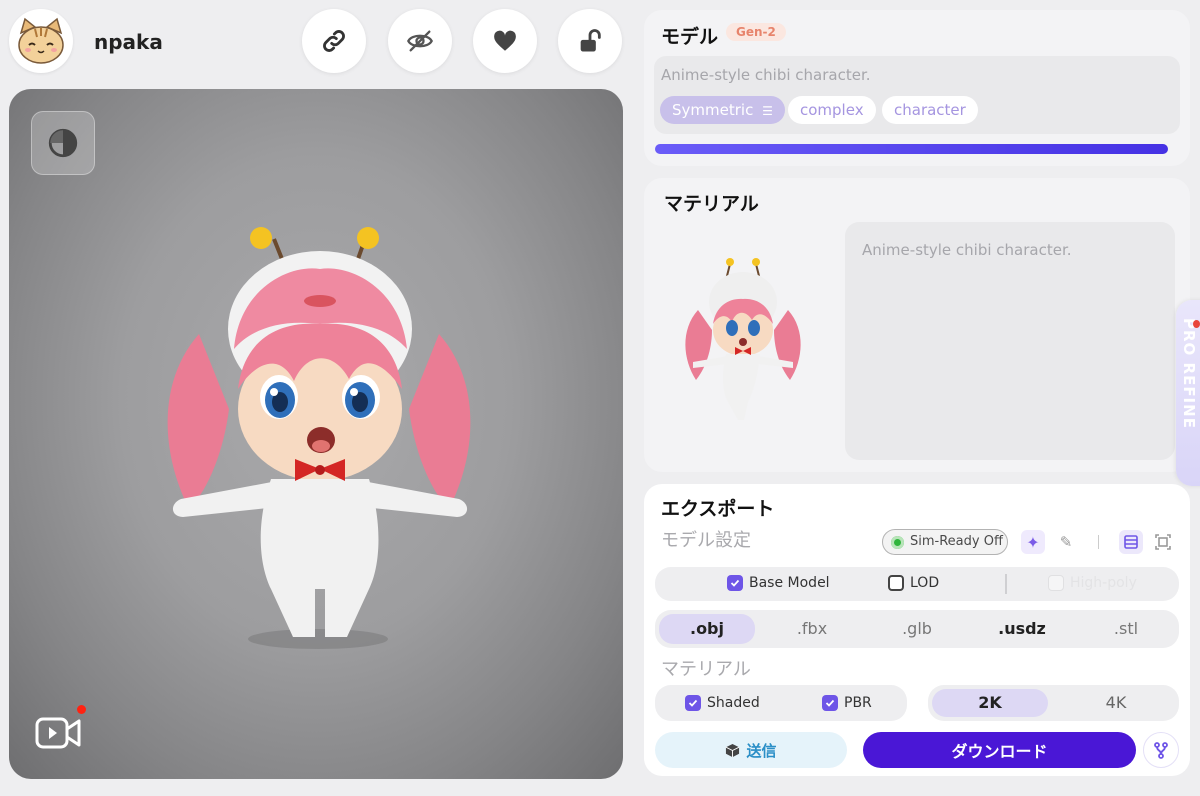  I want to click on ai-enhance-button: ✦, so click(1033, 542).